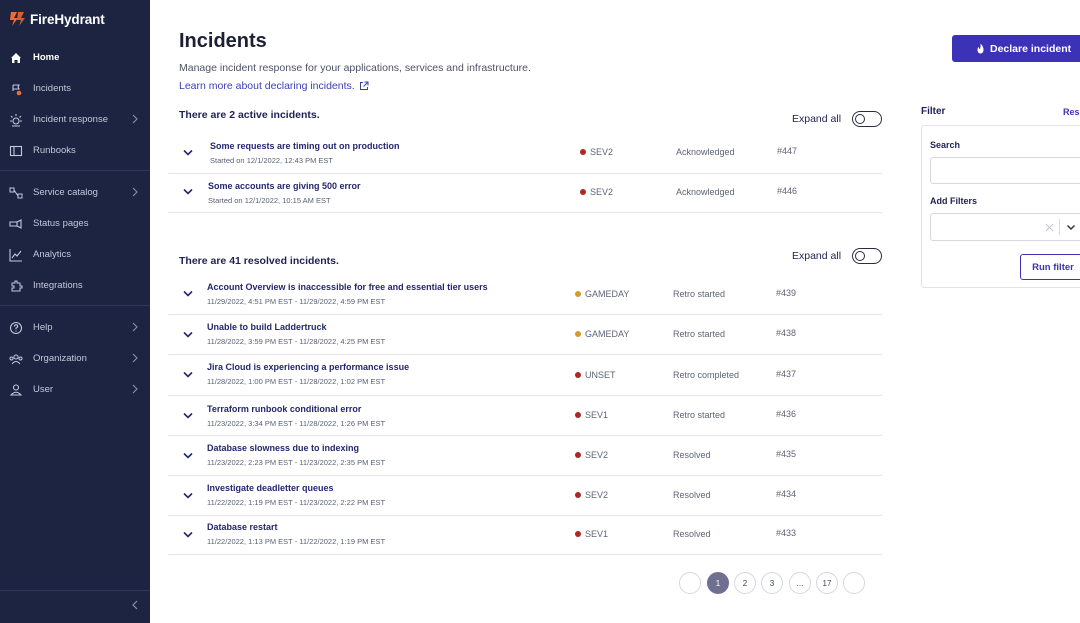 Image resolution: width=1080 pixels, height=623 pixels. Describe the element at coordinates (75, 390) in the screenshot. I see `sidebar-item-user: User` at that location.